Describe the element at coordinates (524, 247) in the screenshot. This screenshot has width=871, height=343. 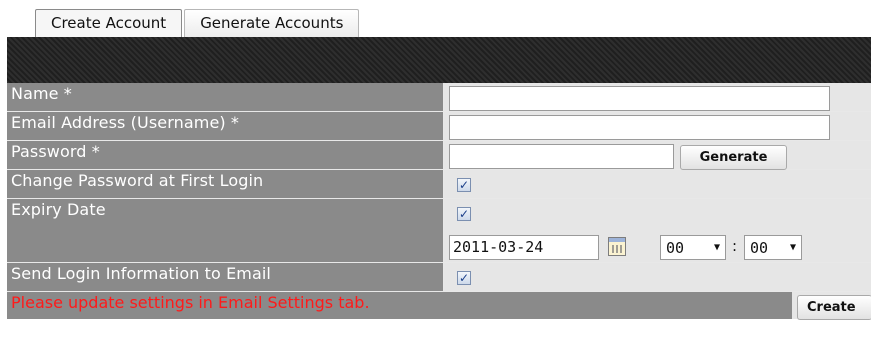
I see `expiry-date-input: 2011-03-24` at that location.